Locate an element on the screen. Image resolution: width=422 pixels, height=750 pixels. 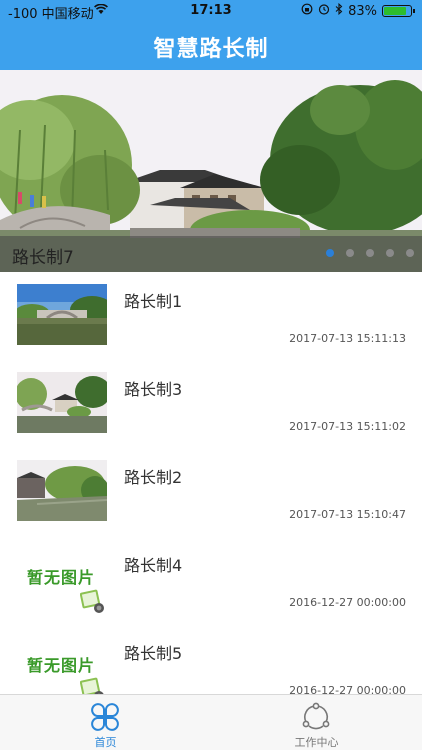
status-bar: -100 中国移动 17:13 83% is located at coordinates (211, 11).